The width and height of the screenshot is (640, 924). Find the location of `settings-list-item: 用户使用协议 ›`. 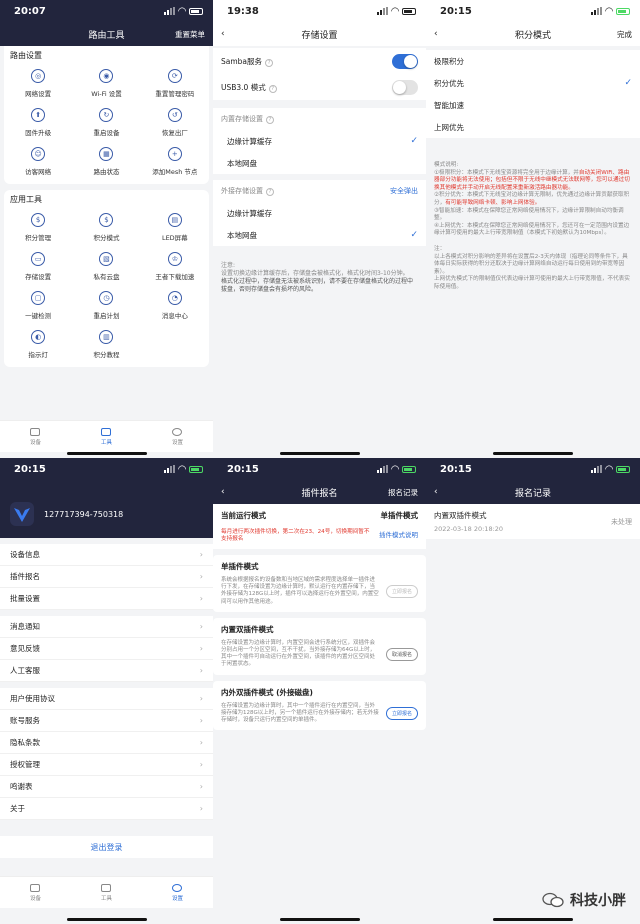

settings-list-item: 用户使用协议 › is located at coordinates (106, 699).